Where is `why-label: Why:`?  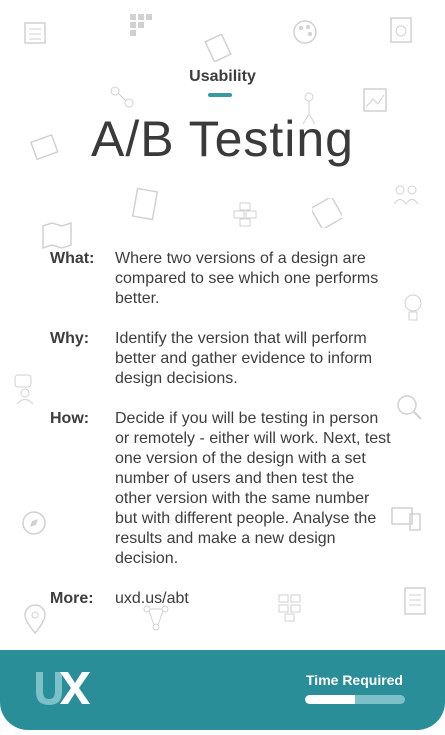
why-label: Why: is located at coordinates (70, 338).